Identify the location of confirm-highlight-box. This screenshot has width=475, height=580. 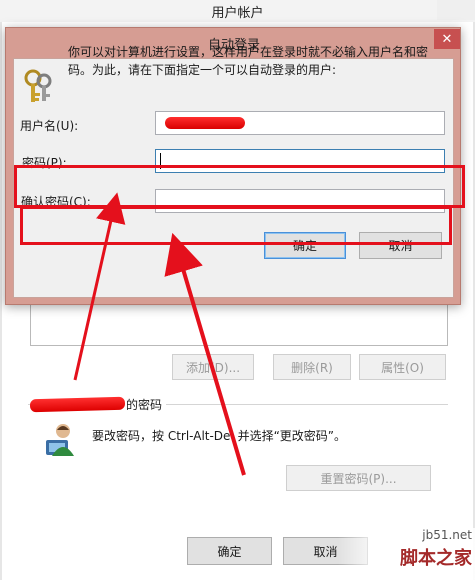
(236, 225).